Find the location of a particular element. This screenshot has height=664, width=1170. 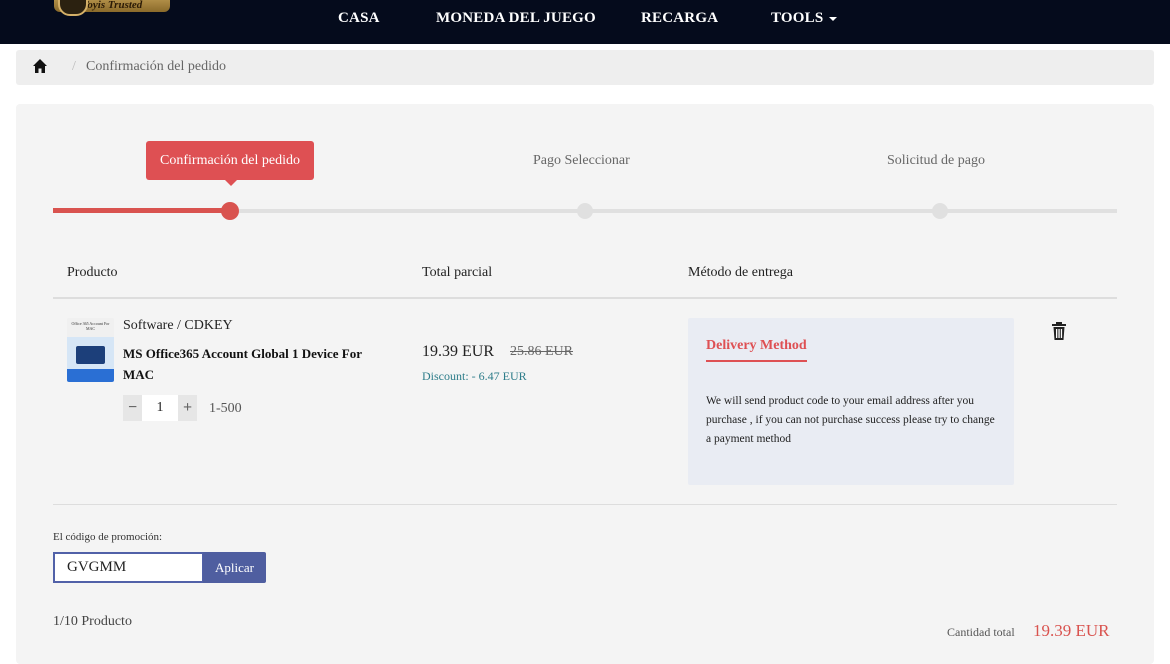

quantity-range: 1-500 is located at coordinates (225, 408).